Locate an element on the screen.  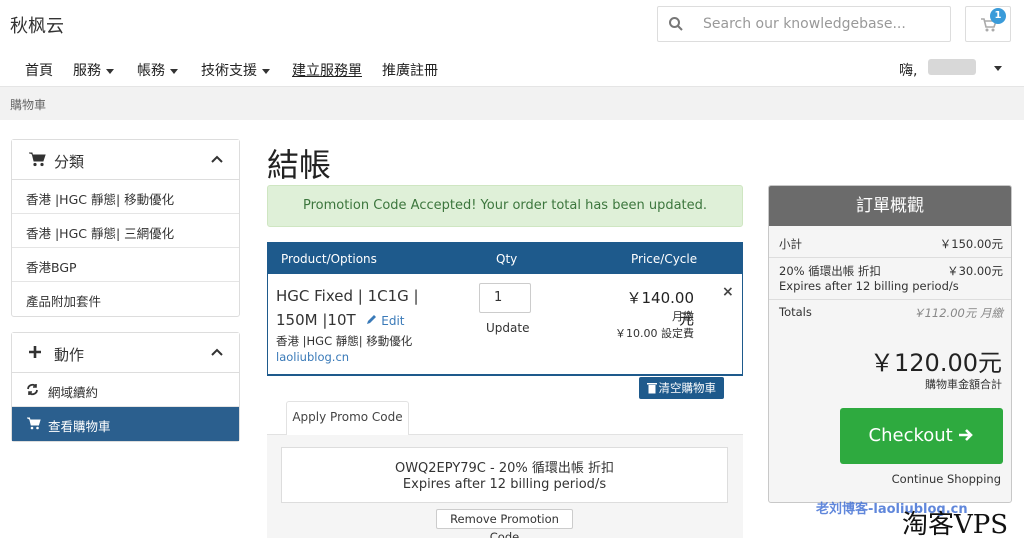
totals-row: Totals ￥112.00元 月繳 is located at coordinates (891, 312).